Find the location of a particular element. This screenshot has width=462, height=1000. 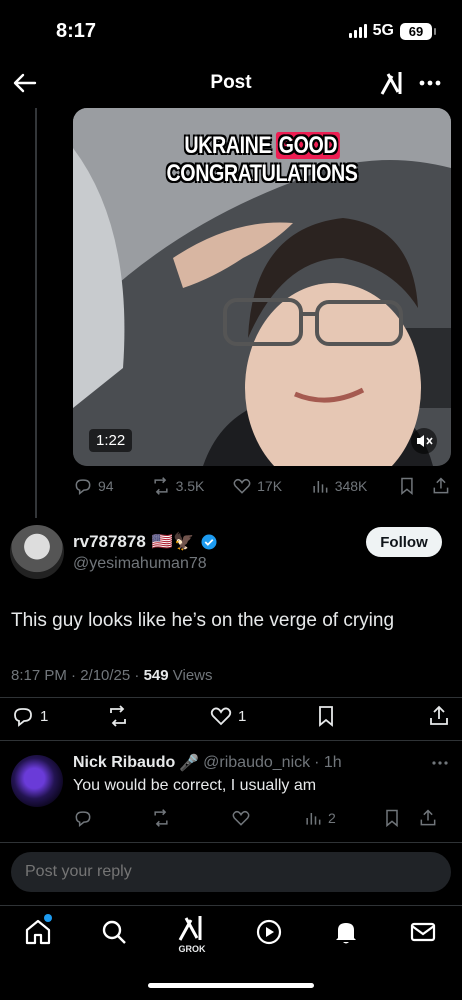

reply-author: Nick Ribaudo 🎤 @ribaudo_nick · 1h is located at coordinates (207, 763).